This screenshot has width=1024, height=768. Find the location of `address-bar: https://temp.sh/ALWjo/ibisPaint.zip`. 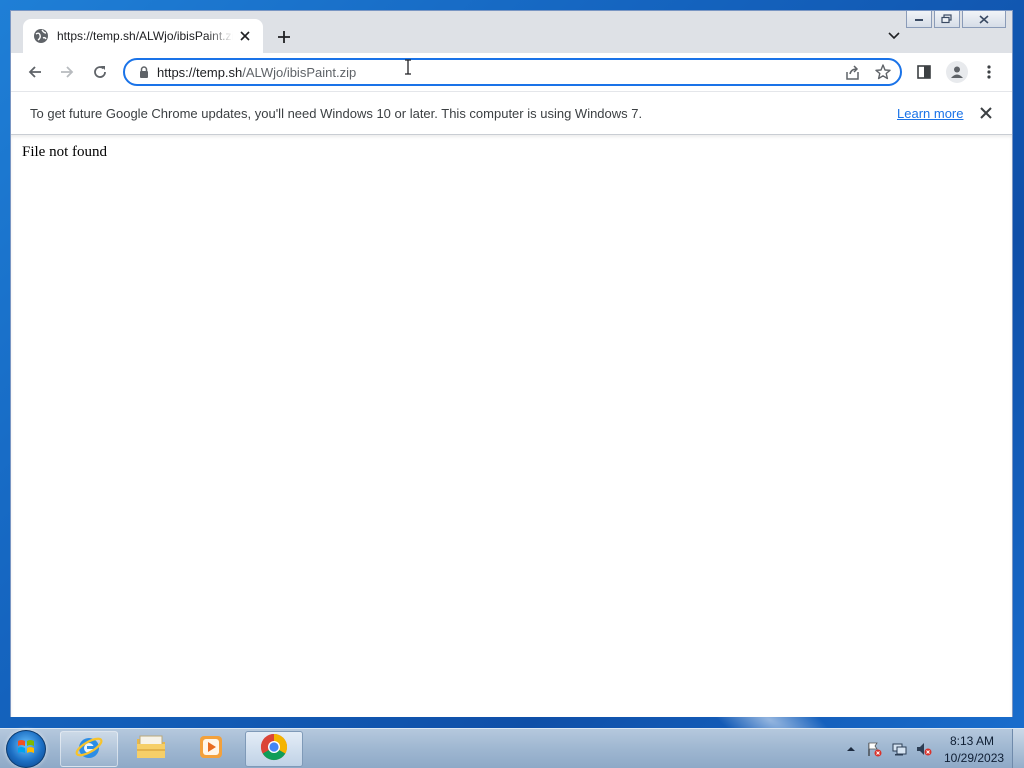

address-bar: https://temp.sh/ALWjo/ibisPaint.zip is located at coordinates (512, 72).